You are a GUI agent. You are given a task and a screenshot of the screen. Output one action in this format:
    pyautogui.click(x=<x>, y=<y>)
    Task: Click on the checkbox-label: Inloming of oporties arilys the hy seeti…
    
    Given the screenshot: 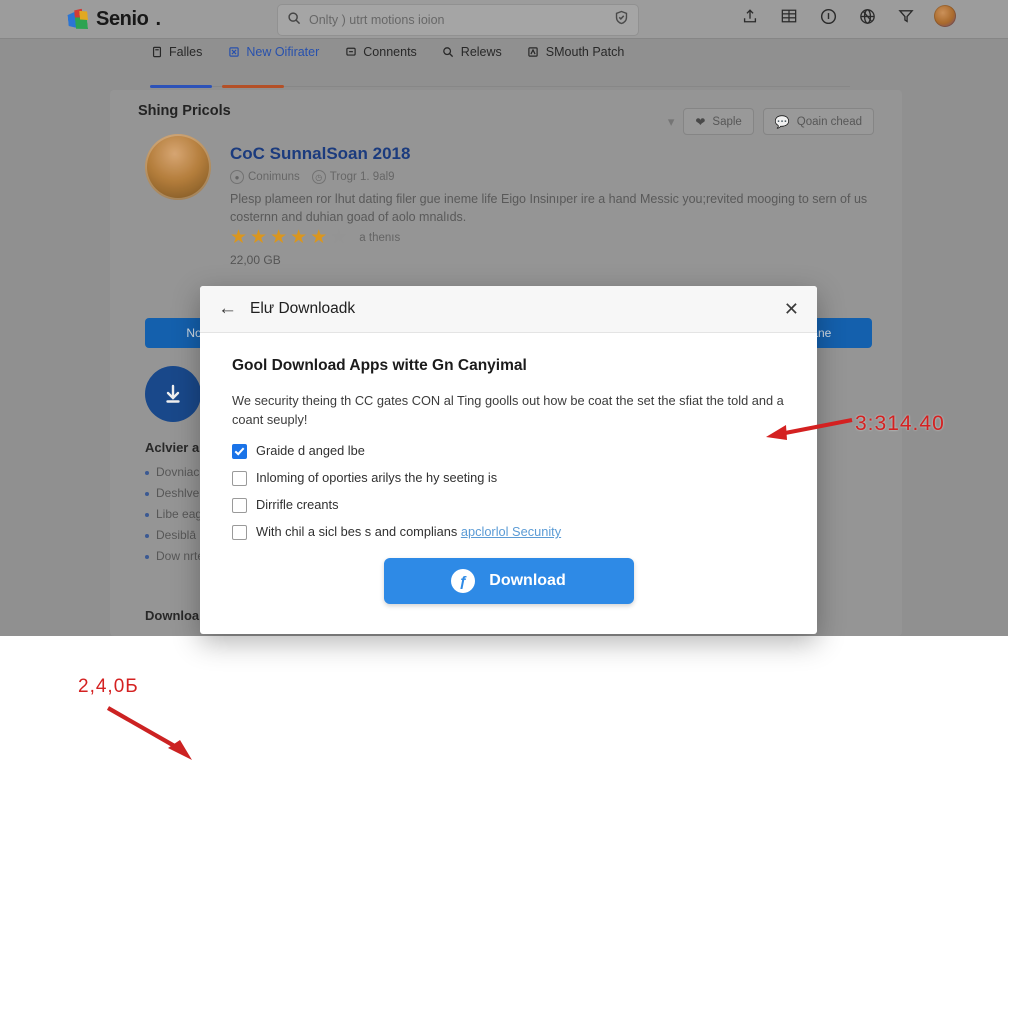 What is the action you would take?
    pyautogui.click(x=377, y=477)
    